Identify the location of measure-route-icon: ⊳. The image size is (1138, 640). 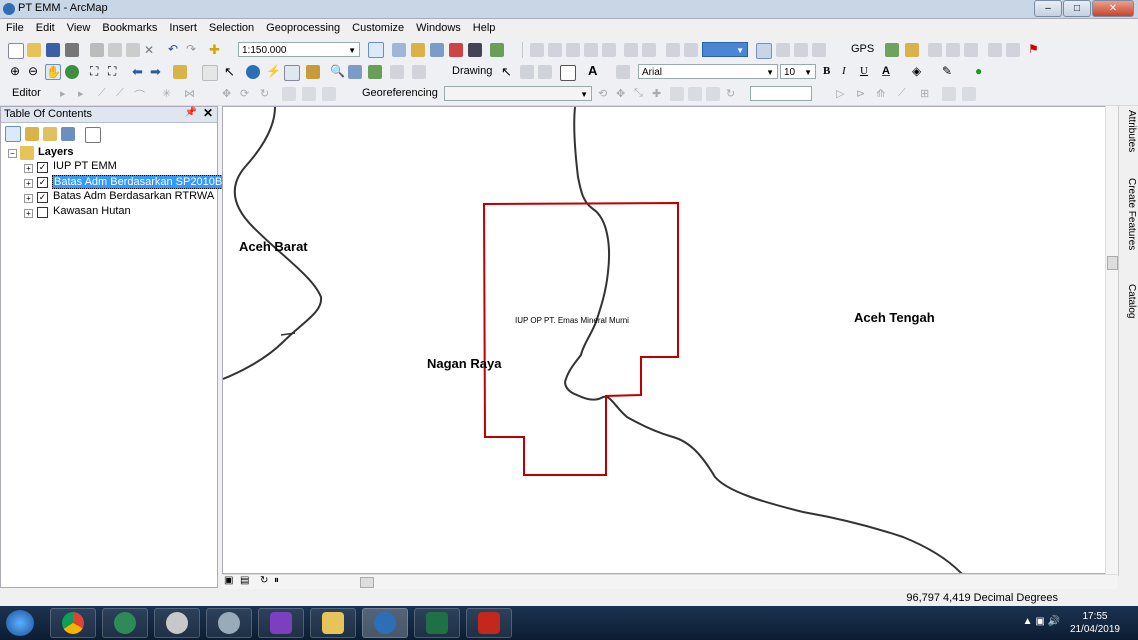
(863, 94).